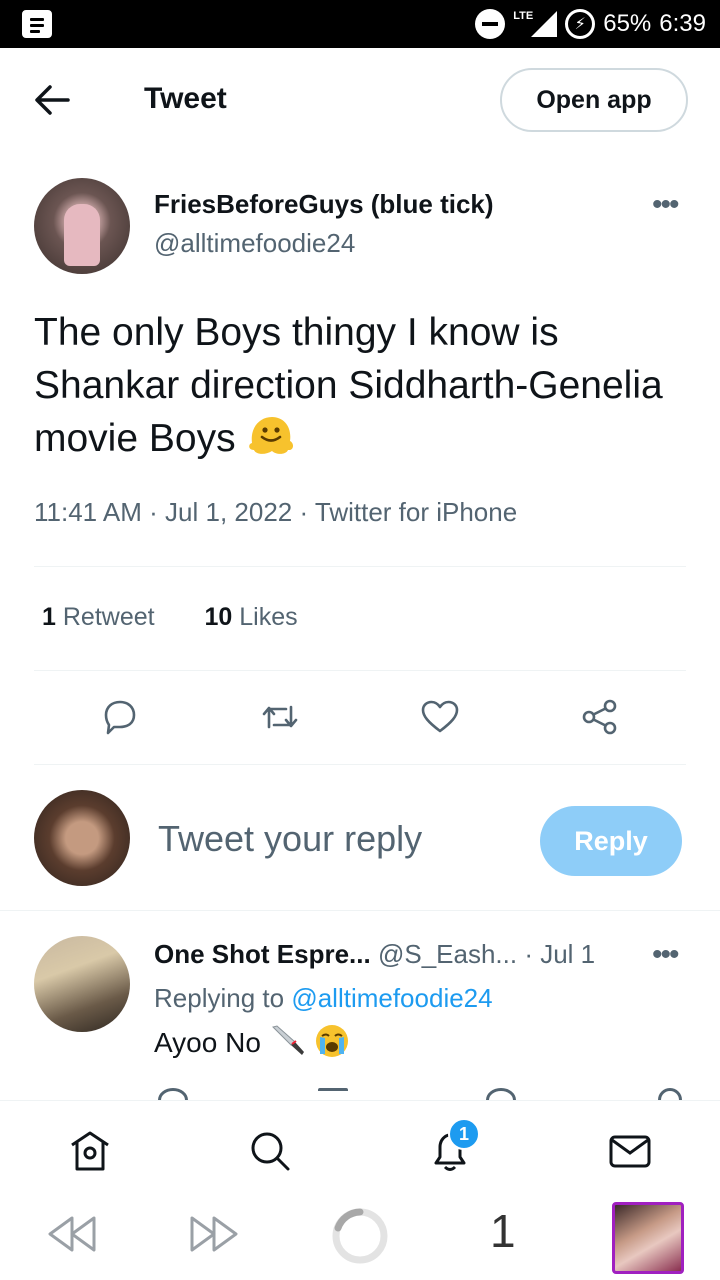 Image resolution: width=720 pixels, height=1280 pixels. I want to click on like-count: 10, so click(218, 617).